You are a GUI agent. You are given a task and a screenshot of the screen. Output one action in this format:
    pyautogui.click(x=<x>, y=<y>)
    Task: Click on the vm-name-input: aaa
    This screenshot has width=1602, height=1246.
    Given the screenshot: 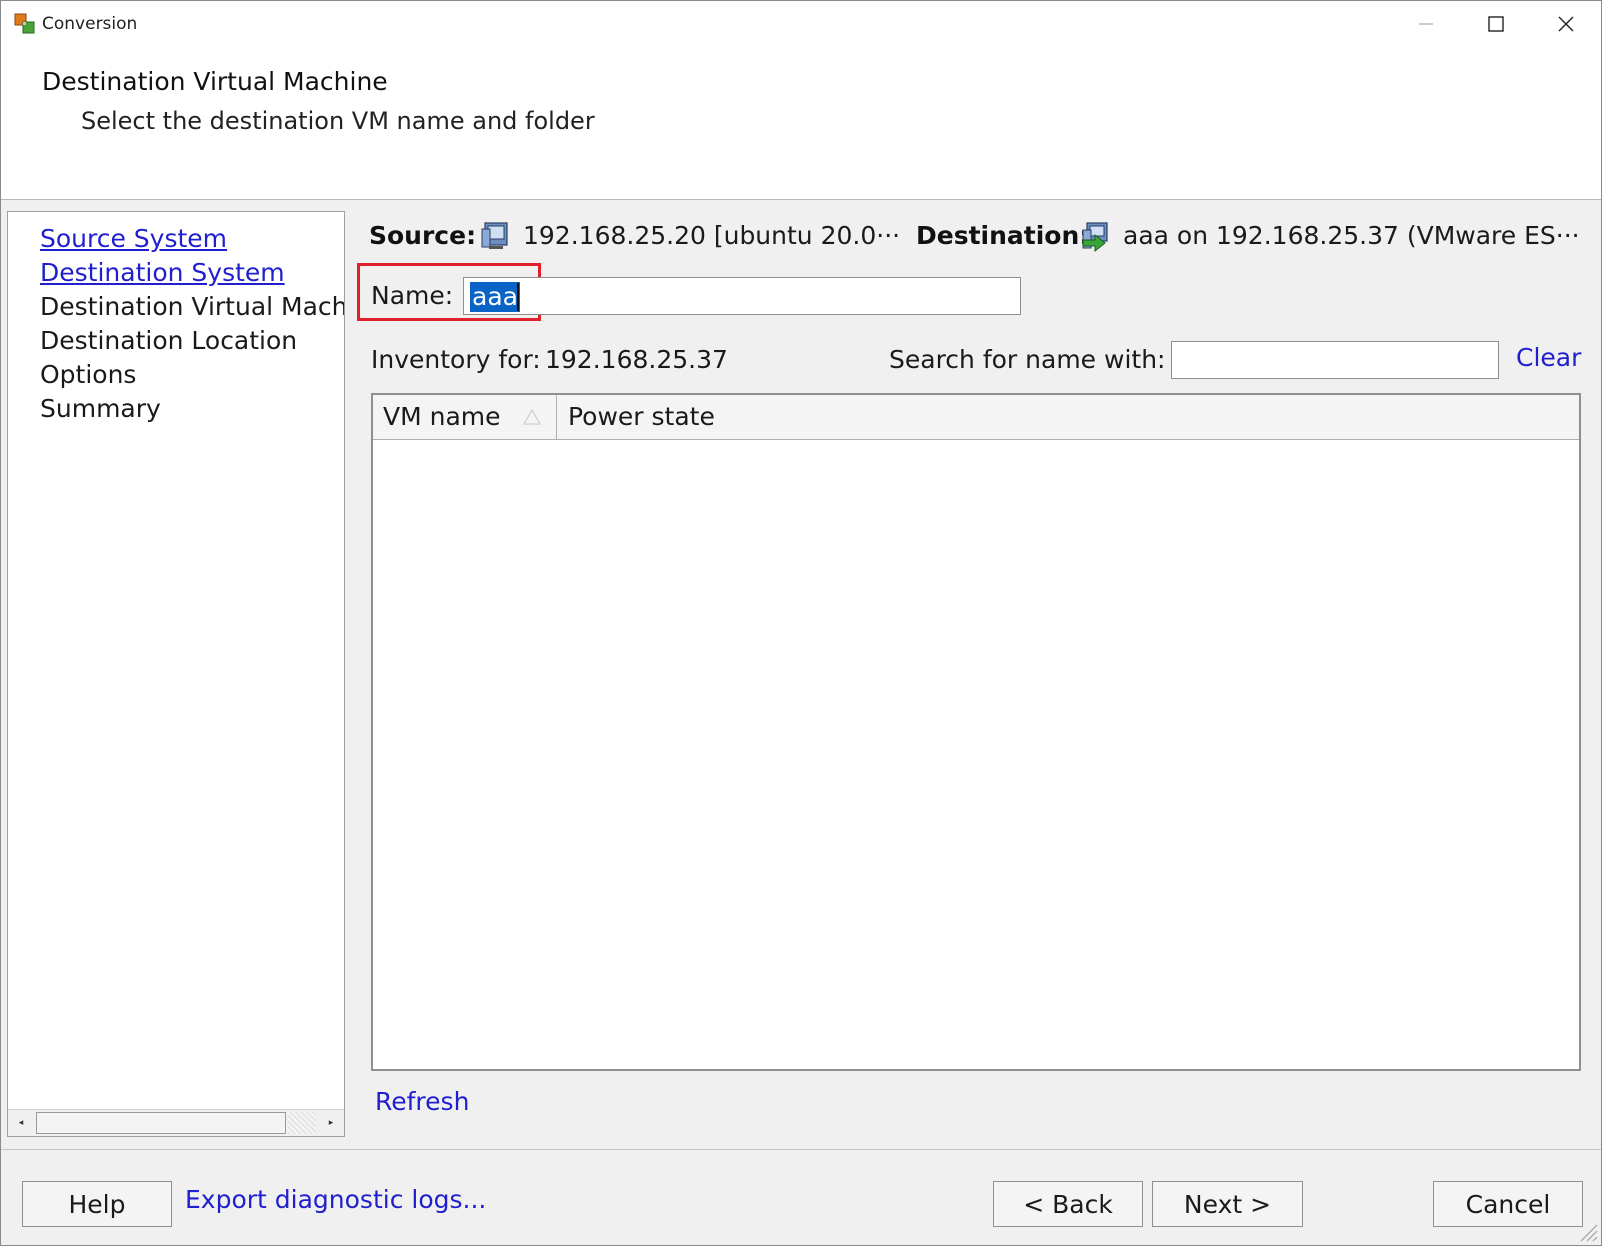 What is the action you would take?
    pyautogui.click(x=742, y=296)
    